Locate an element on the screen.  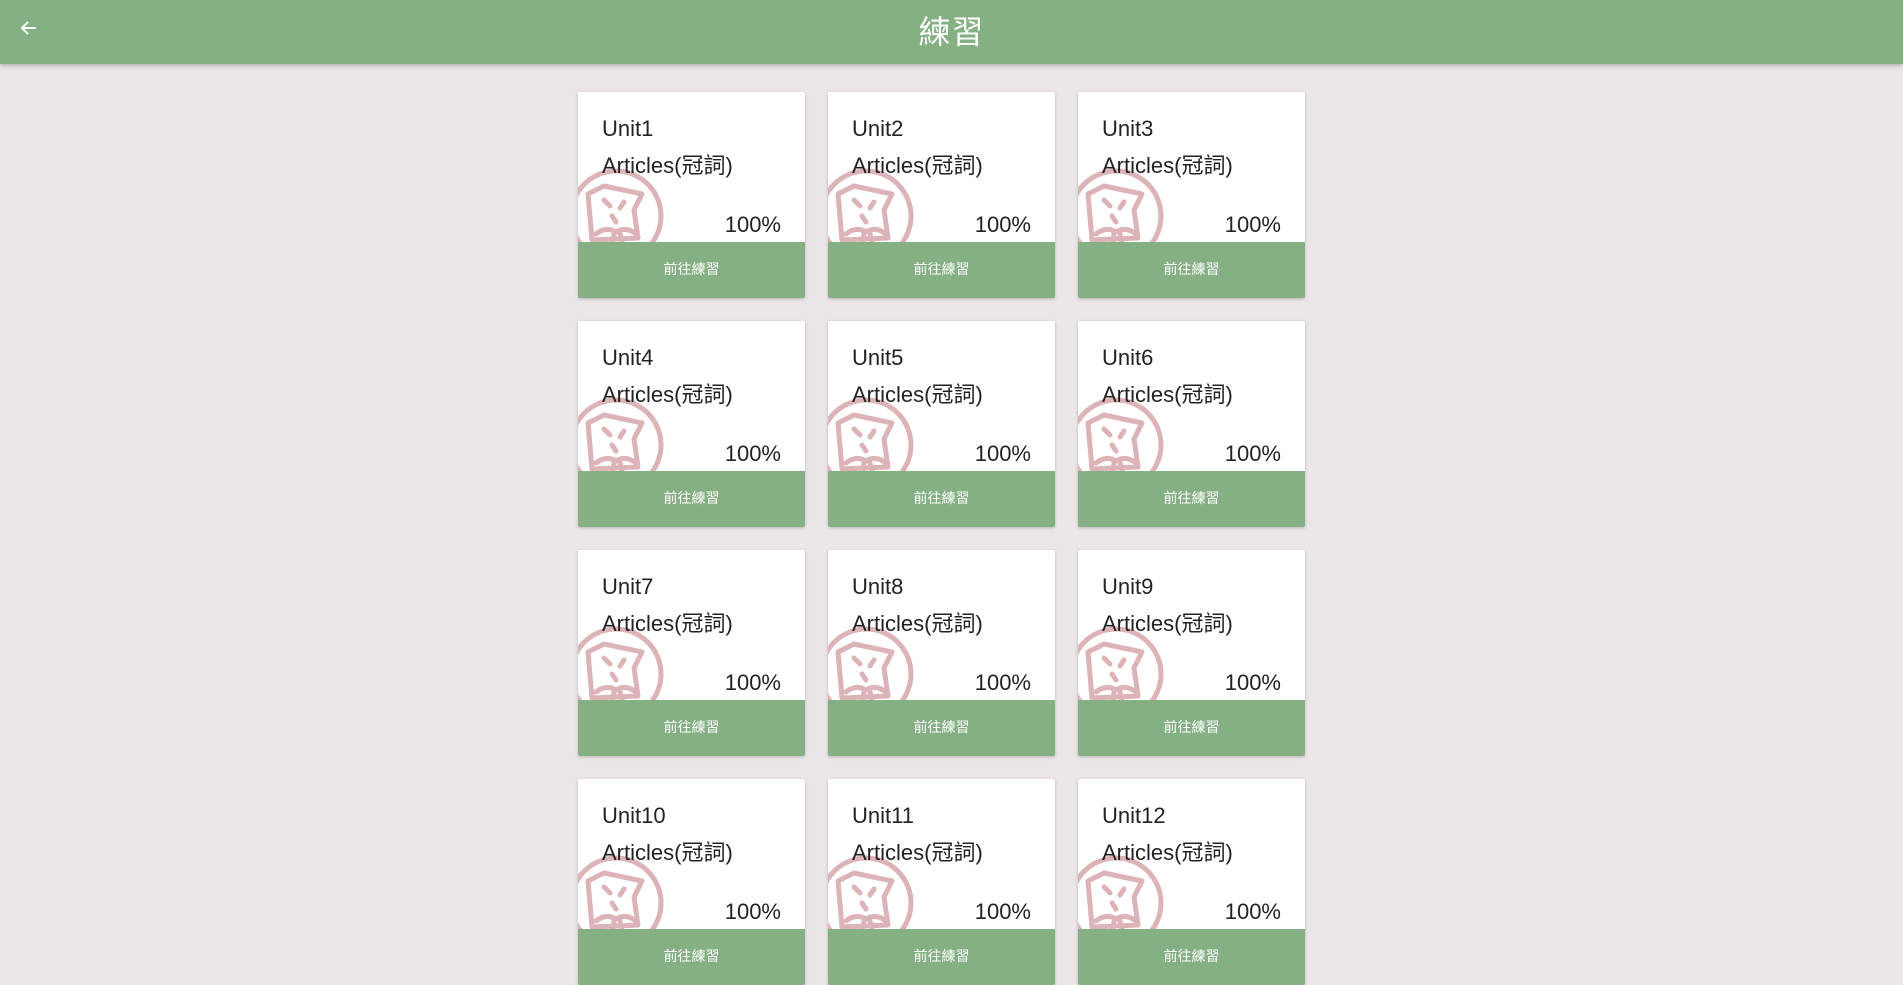
unit-card-body: Unit2 Articles(冠詞) 100% is located at coordinates (941, 167).